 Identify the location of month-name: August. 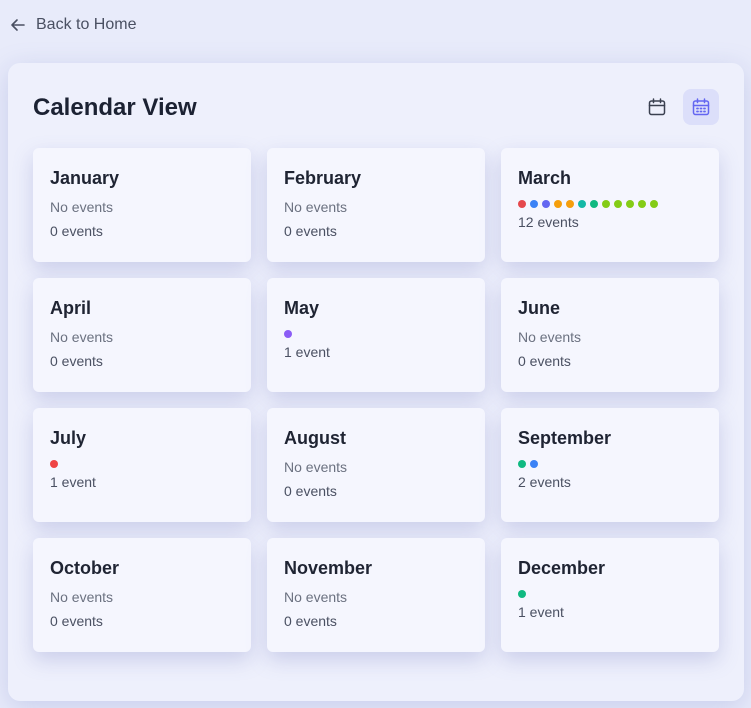
(315, 438).